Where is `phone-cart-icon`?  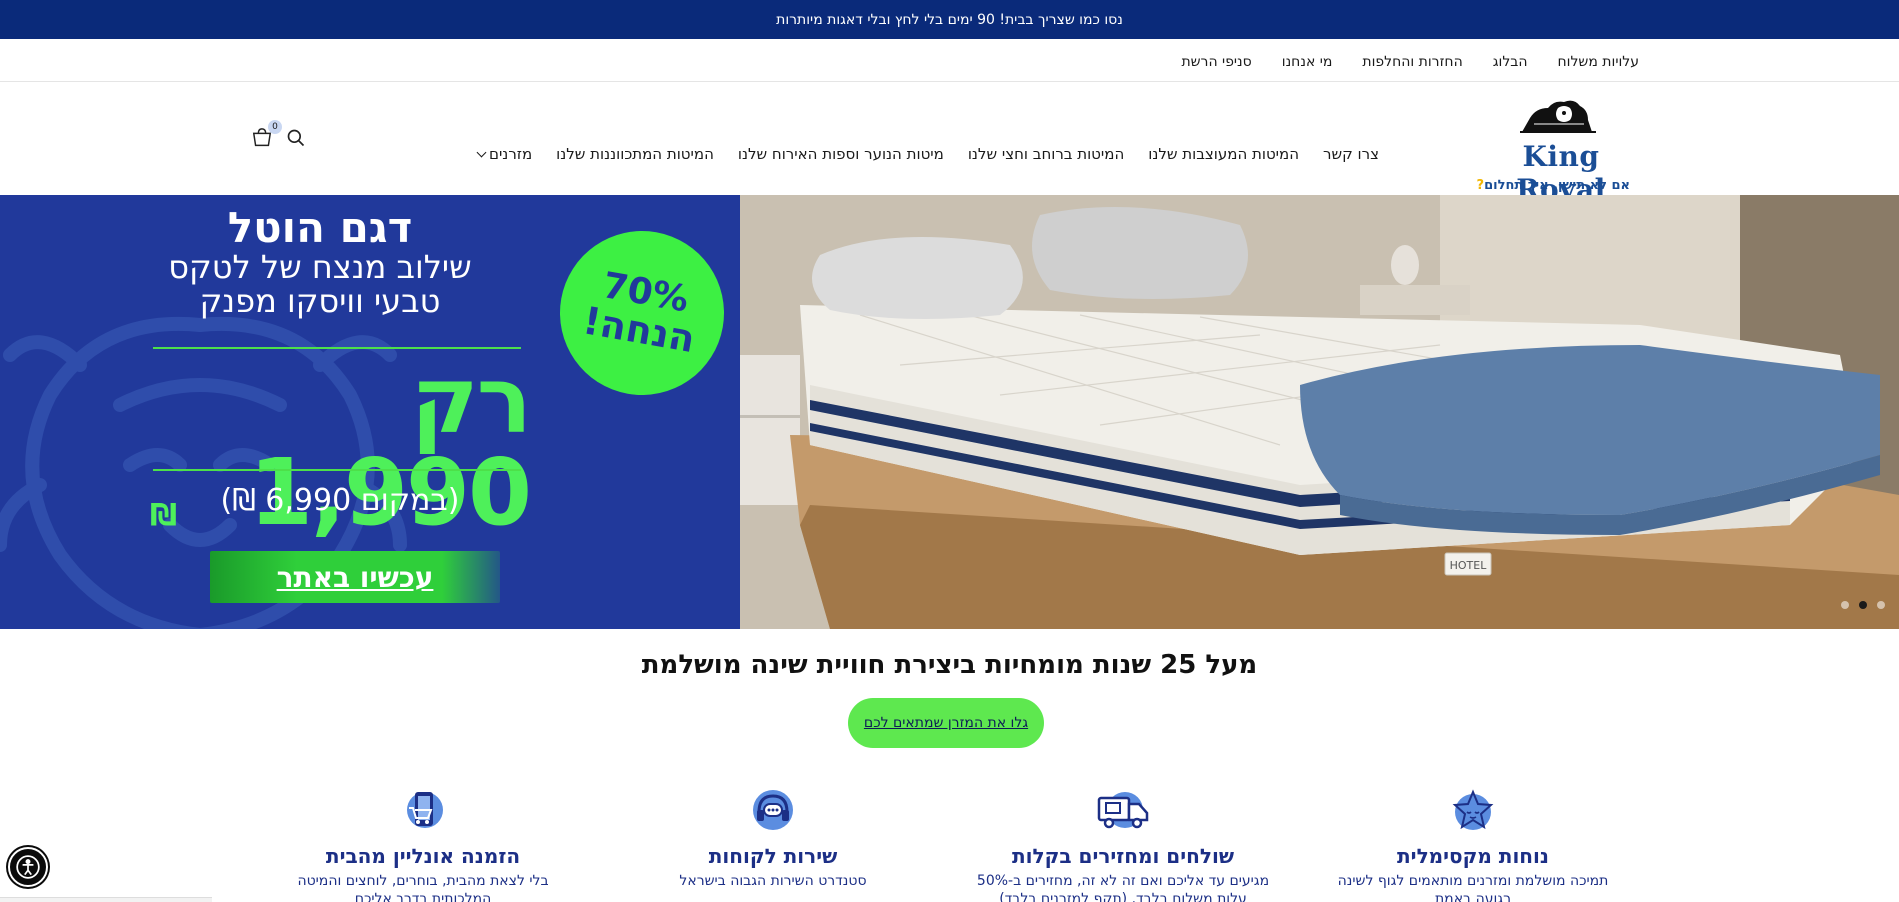
phone-cart-icon is located at coordinates (425, 810).